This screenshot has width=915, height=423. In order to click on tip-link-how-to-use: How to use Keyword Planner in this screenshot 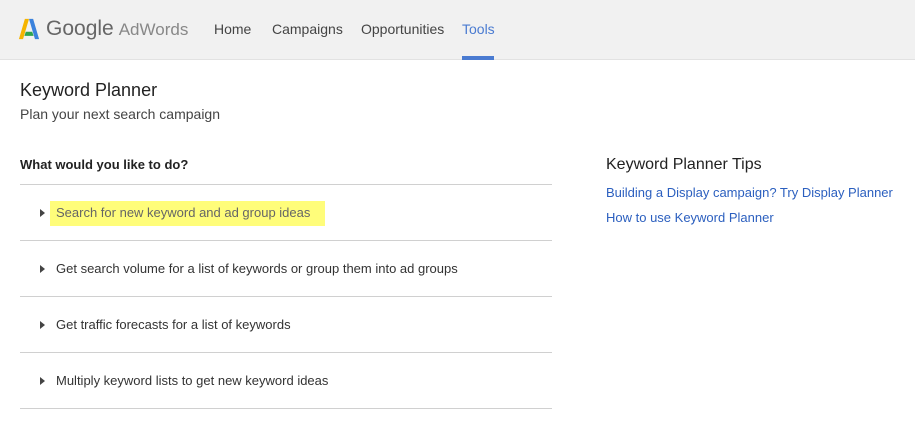, I will do `click(690, 217)`.